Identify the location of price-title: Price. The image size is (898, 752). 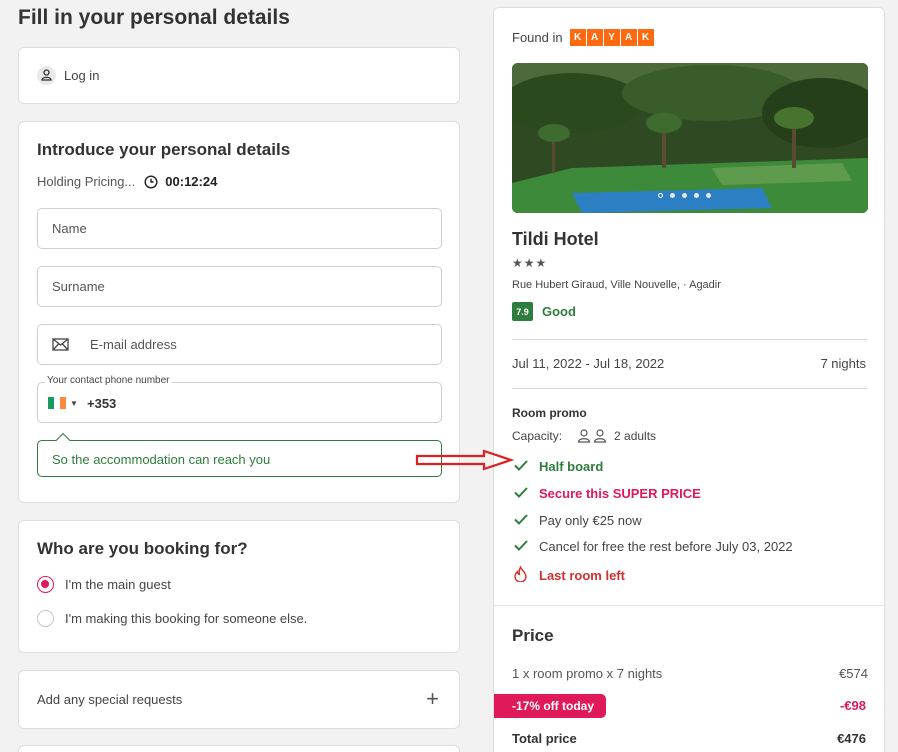
(533, 635).